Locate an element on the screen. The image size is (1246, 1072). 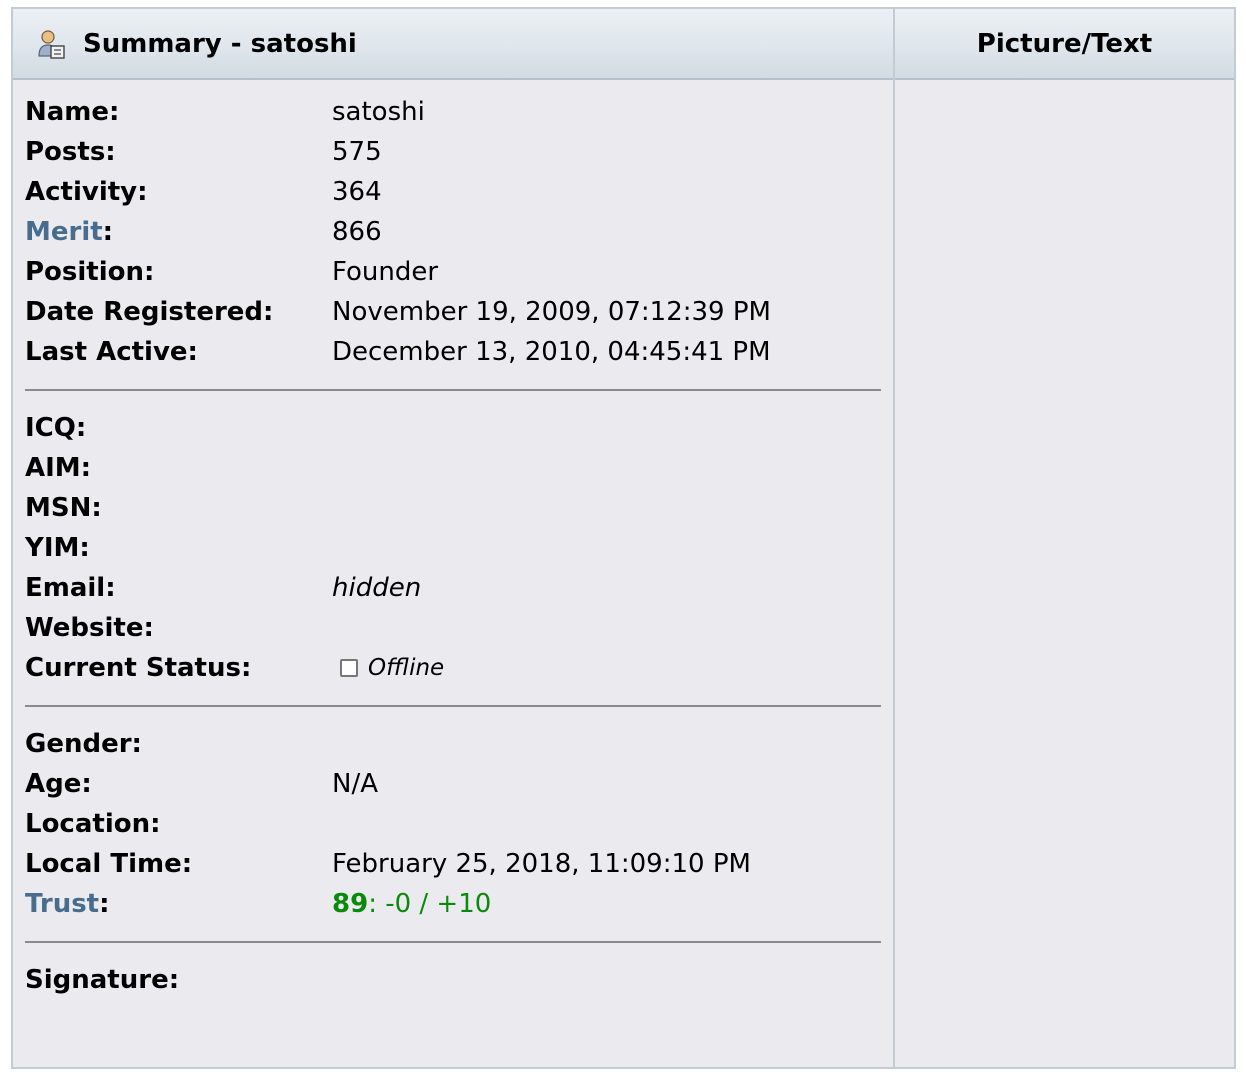
summary-title: Summary - satoshi is located at coordinates (220, 43).